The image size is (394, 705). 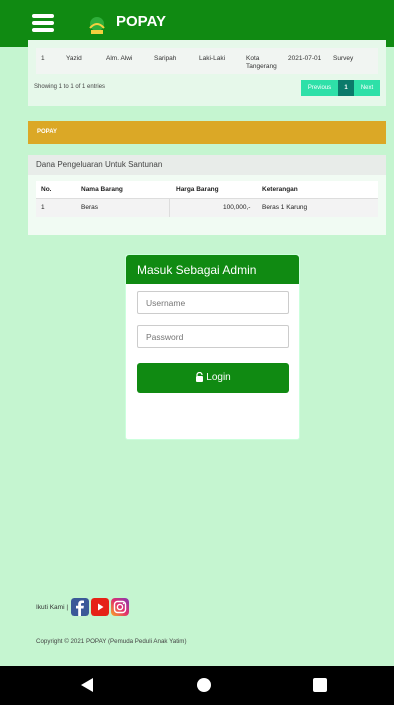 I want to click on table-row: 1 Beras 100,000,- Beras 1 Karung, so click(x=207, y=208).